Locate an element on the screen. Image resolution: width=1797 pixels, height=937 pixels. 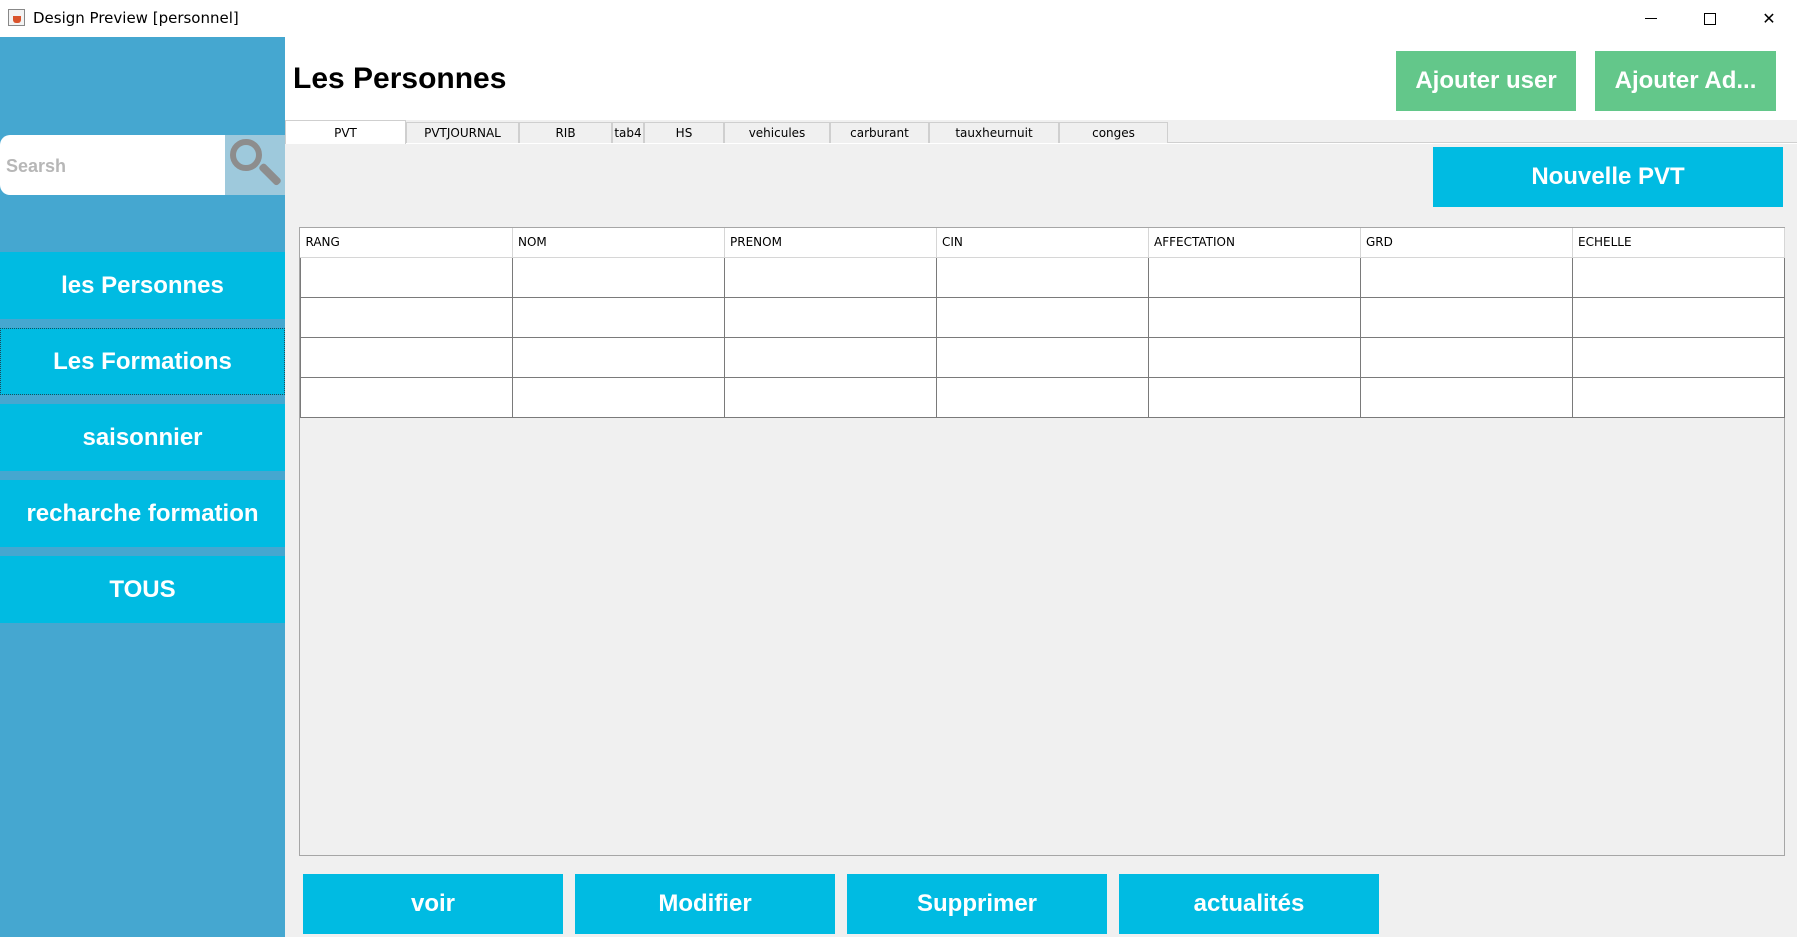
close-icon: ✕ is located at coordinates (1769, 18).